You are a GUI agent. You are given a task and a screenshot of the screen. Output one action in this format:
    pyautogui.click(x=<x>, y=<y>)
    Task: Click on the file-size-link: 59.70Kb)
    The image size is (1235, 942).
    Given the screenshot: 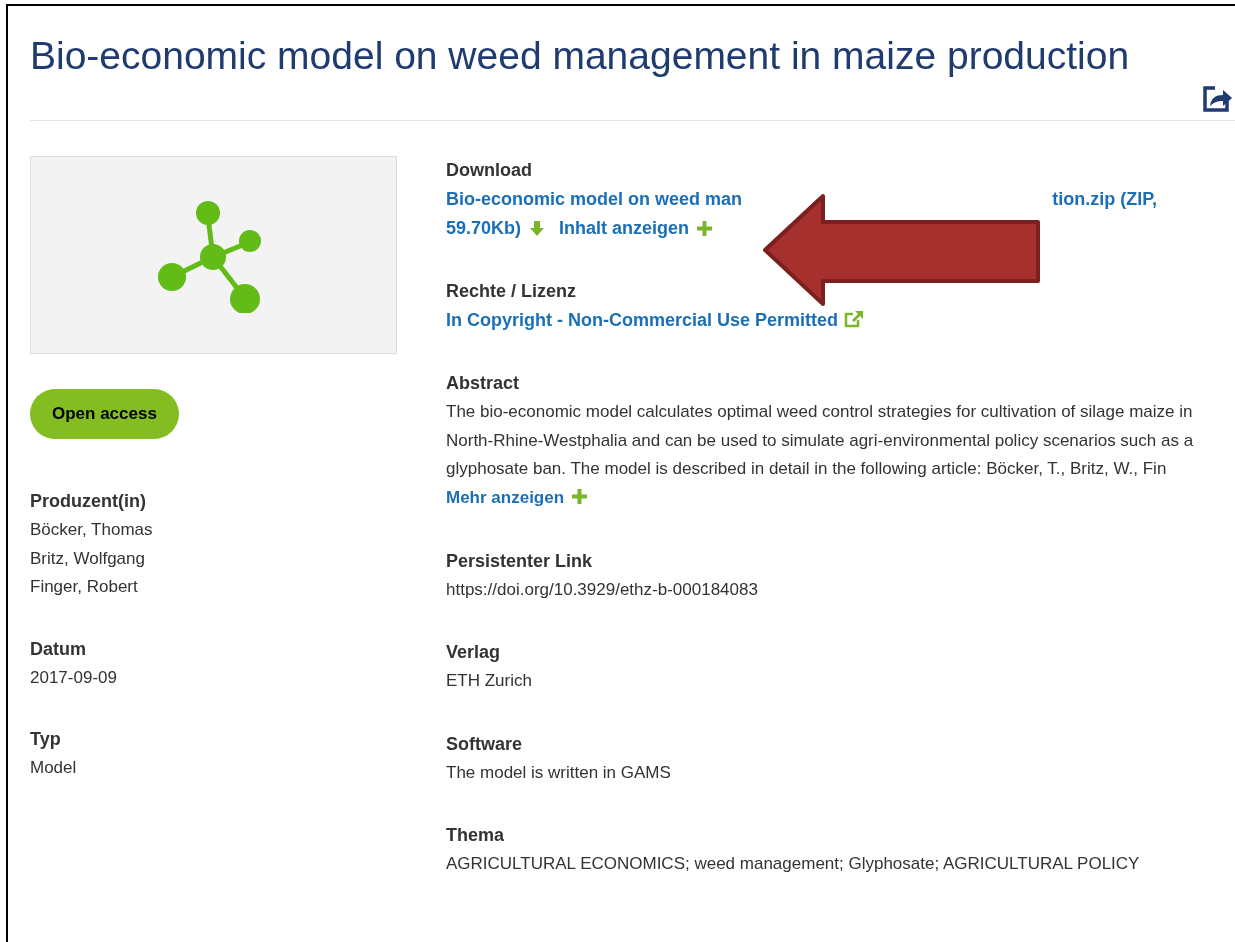 What is the action you would take?
    pyautogui.click(x=484, y=228)
    